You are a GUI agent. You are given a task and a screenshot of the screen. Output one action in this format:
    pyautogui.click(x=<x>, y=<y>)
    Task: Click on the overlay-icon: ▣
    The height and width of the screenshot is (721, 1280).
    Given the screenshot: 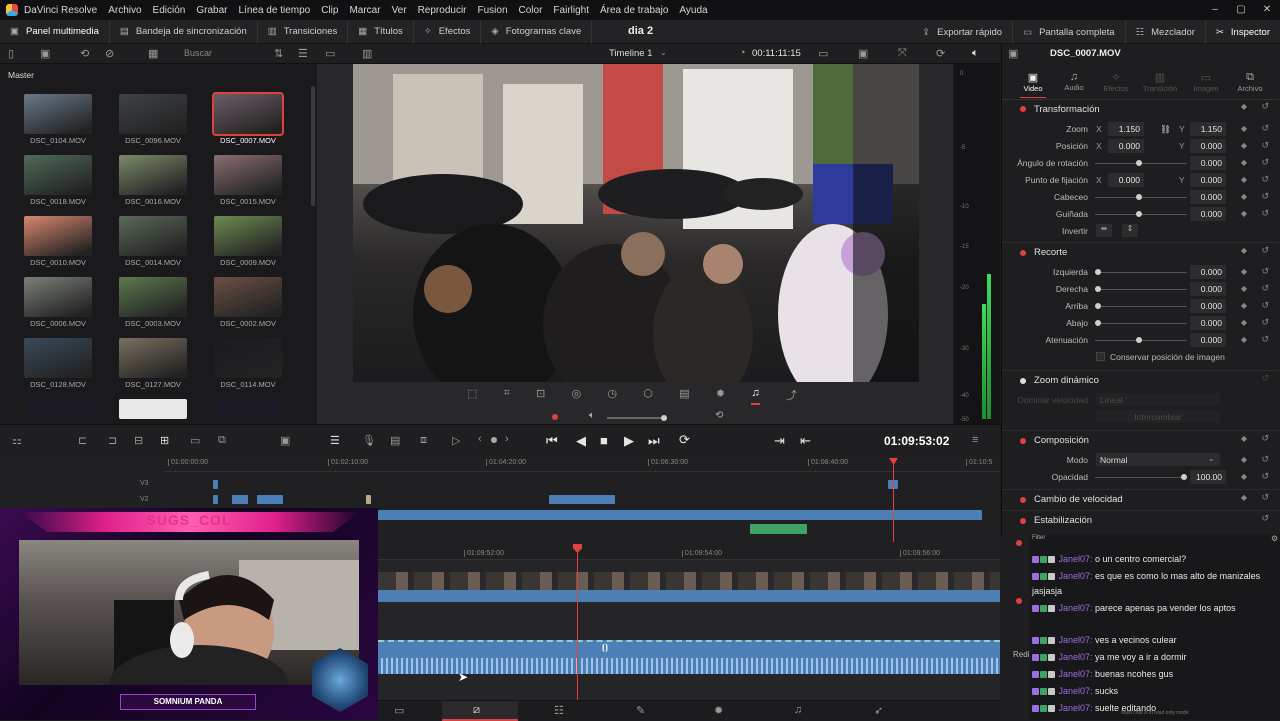 What is the action you would take?
    pyautogui.click(x=863, y=53)
    